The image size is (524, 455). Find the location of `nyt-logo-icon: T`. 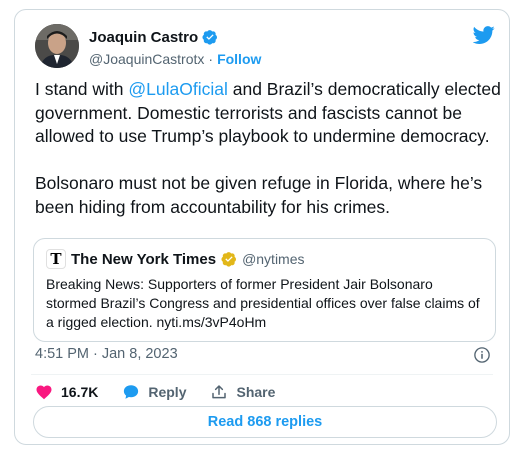

nyt-logo-icon: T is located at coordinates (56, 259).